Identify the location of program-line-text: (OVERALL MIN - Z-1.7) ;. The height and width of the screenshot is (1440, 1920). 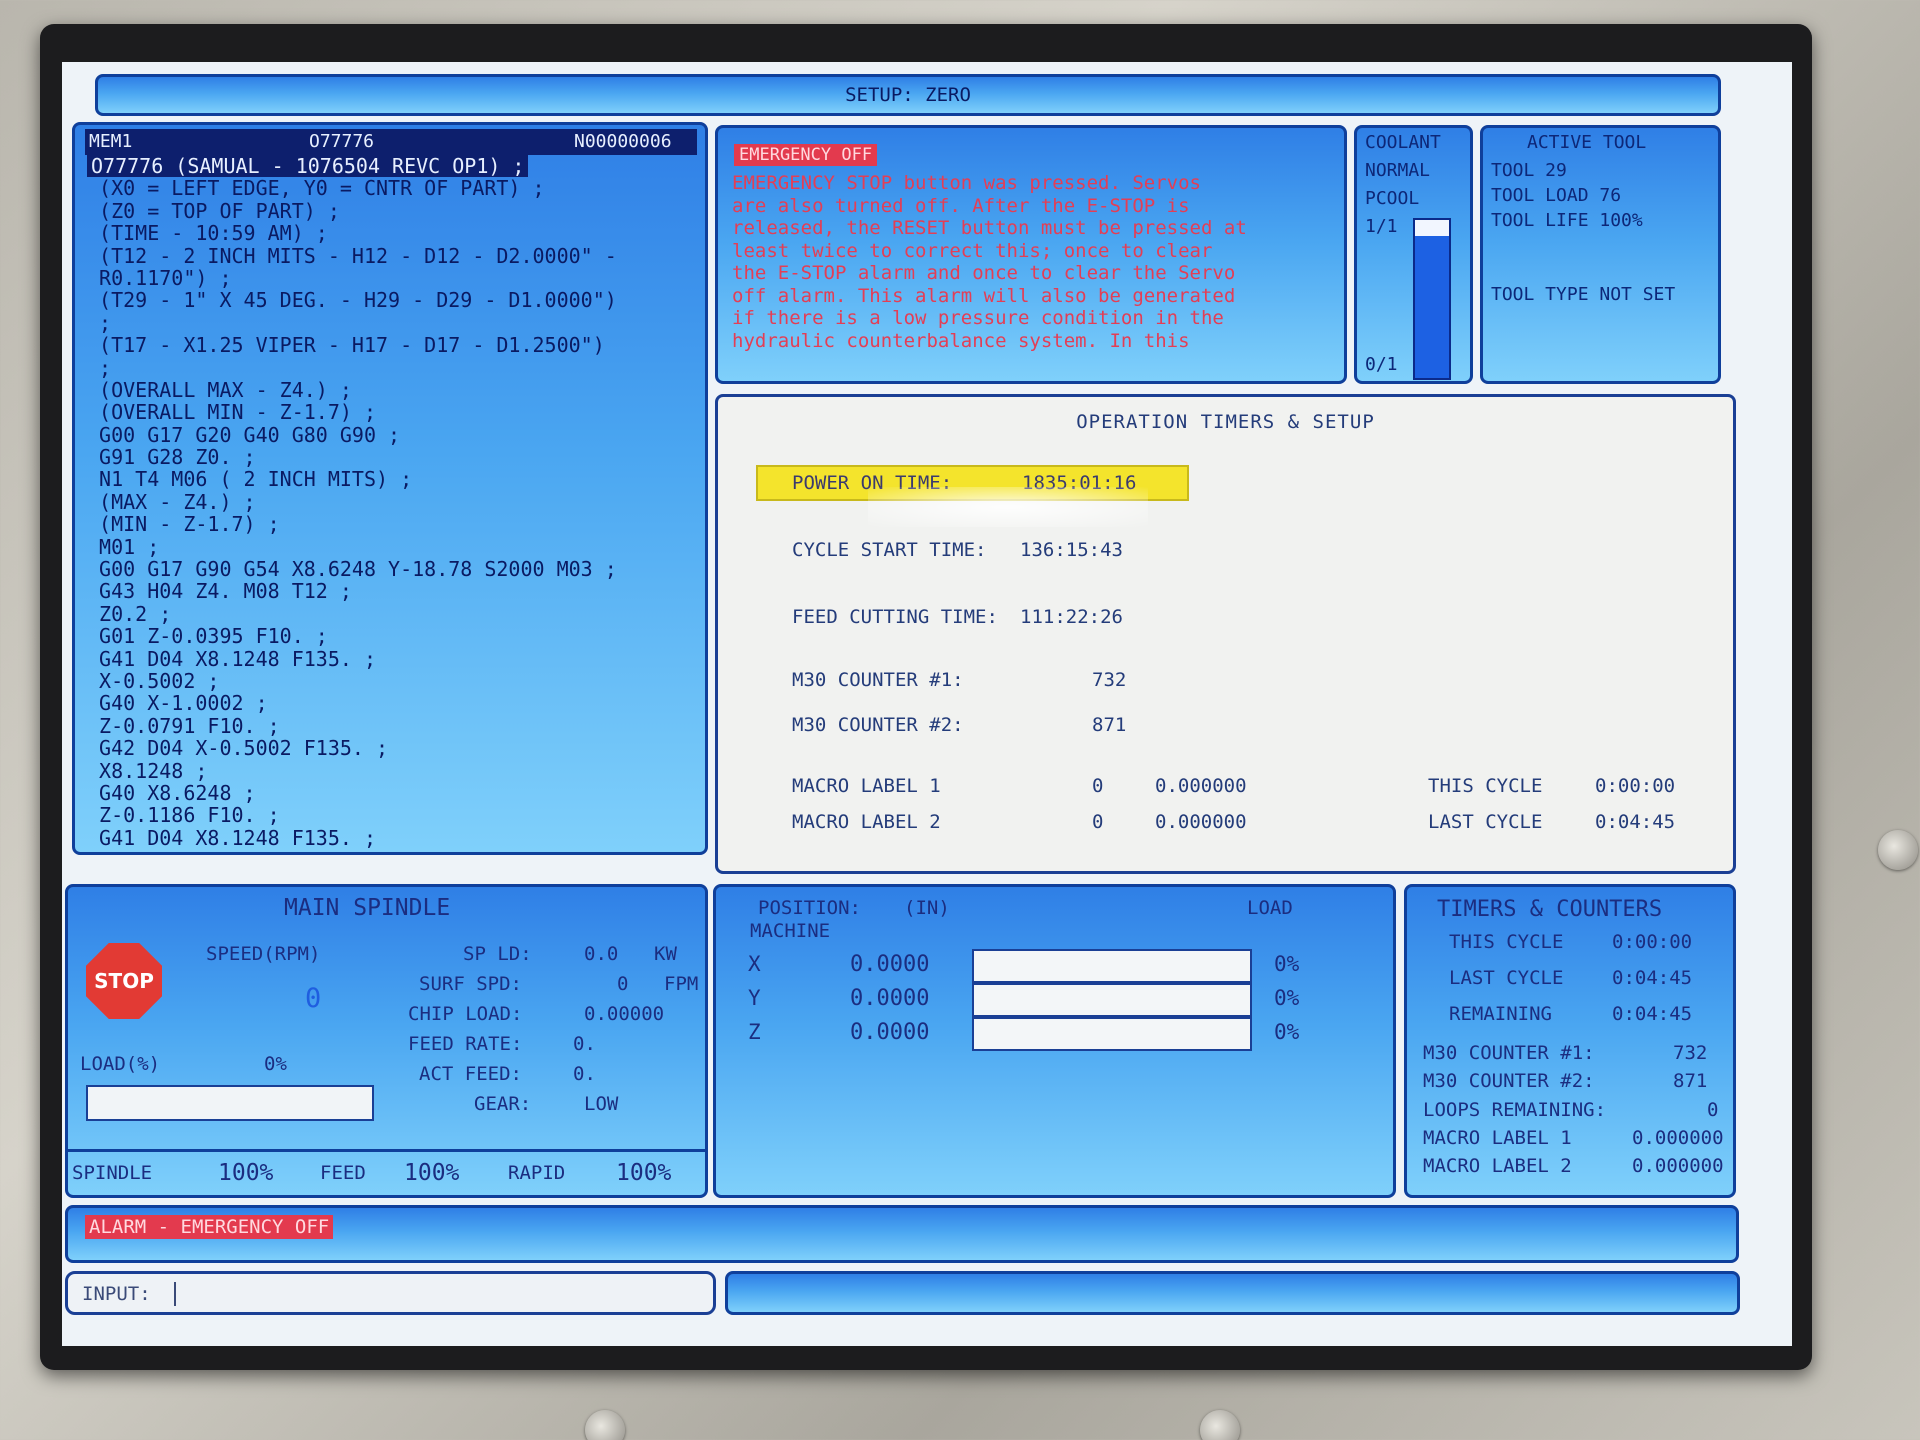
(231, 412).